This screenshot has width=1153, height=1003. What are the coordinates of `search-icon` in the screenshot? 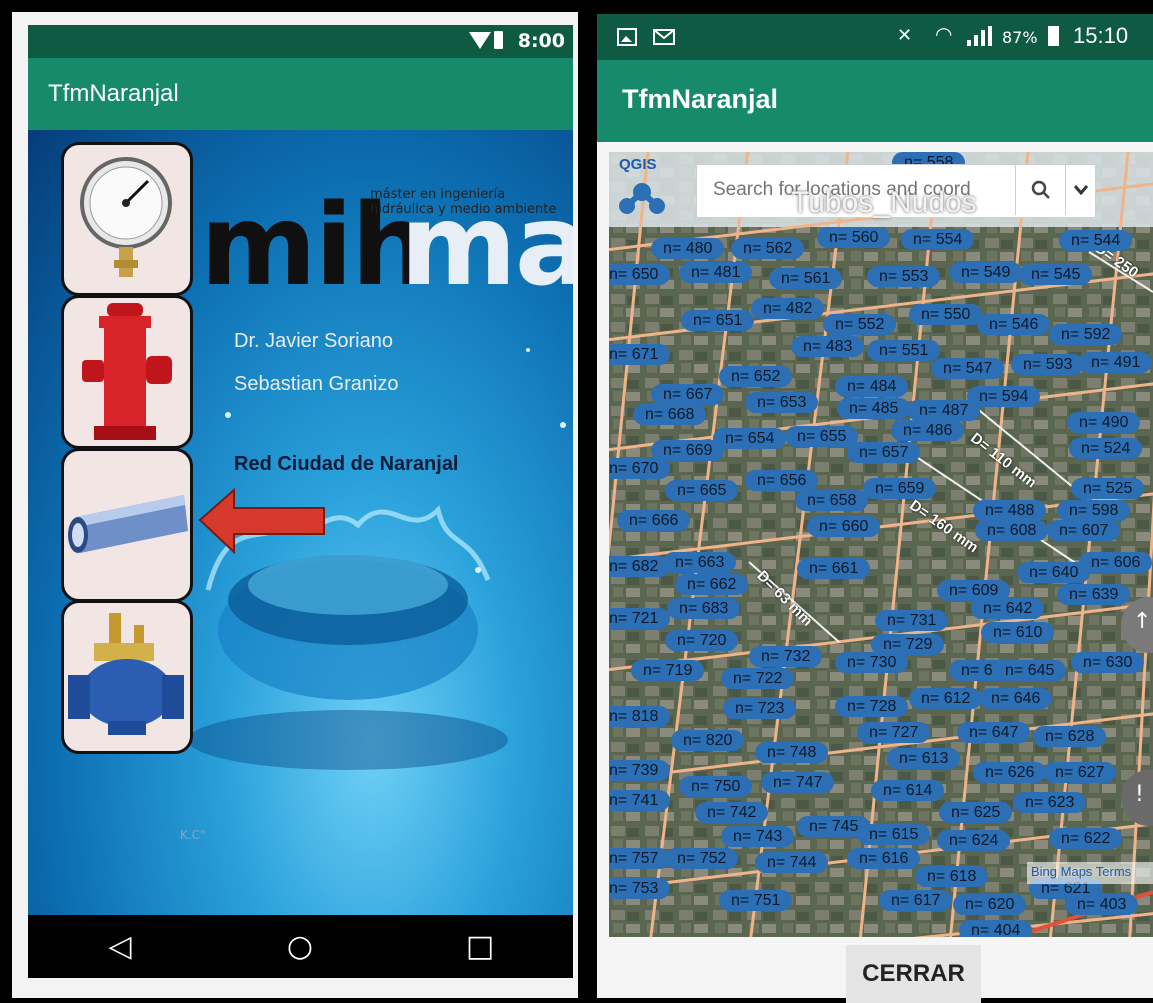 It's located at (1040, 189).